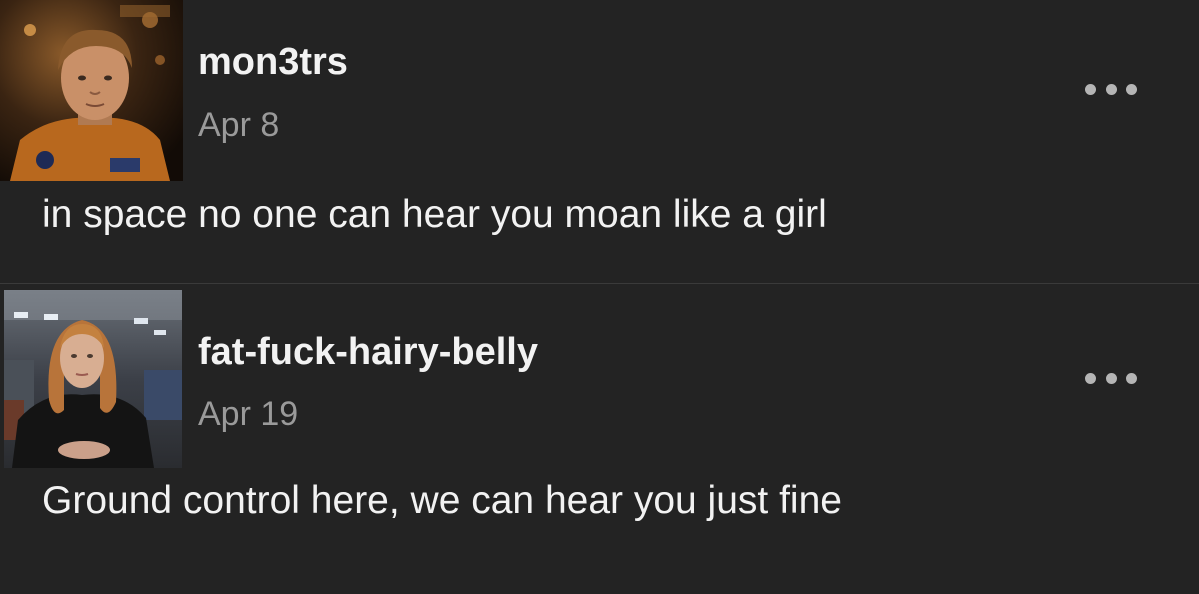  I want to click on post-date: Apr 19, so click(248, 414).